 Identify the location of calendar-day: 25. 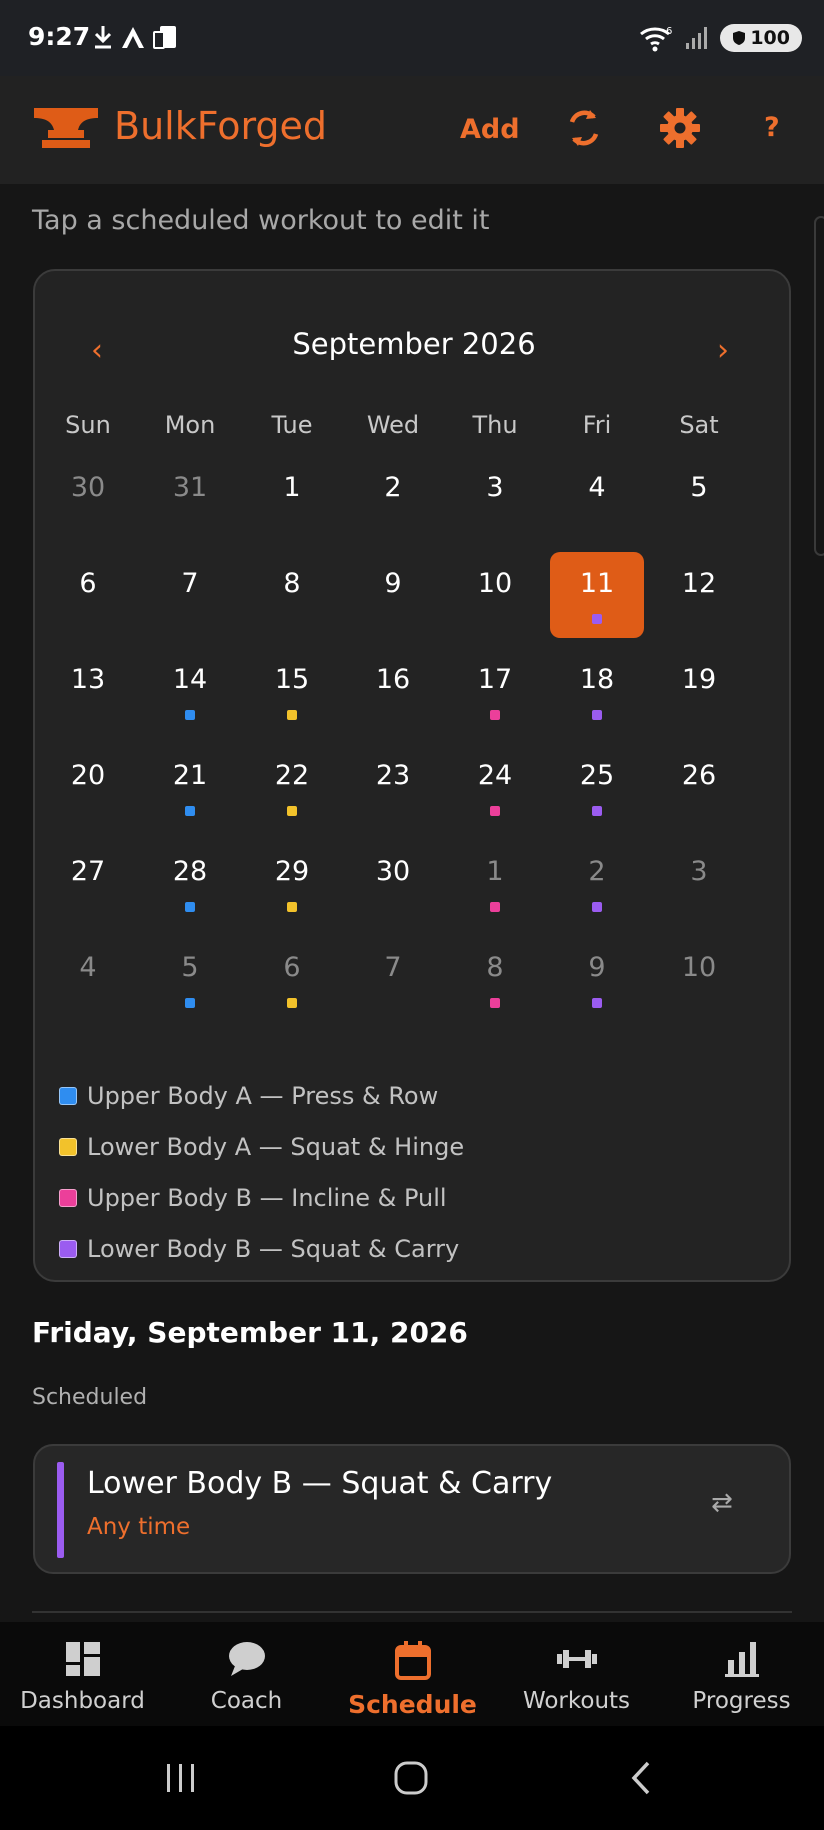
(597, 787).